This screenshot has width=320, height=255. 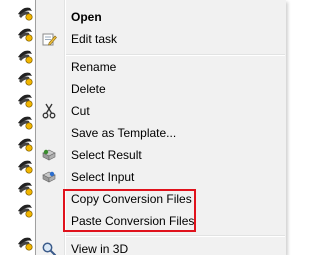 I want to click on menu-item-select-result: Select Result, so click(x=161, y=155).